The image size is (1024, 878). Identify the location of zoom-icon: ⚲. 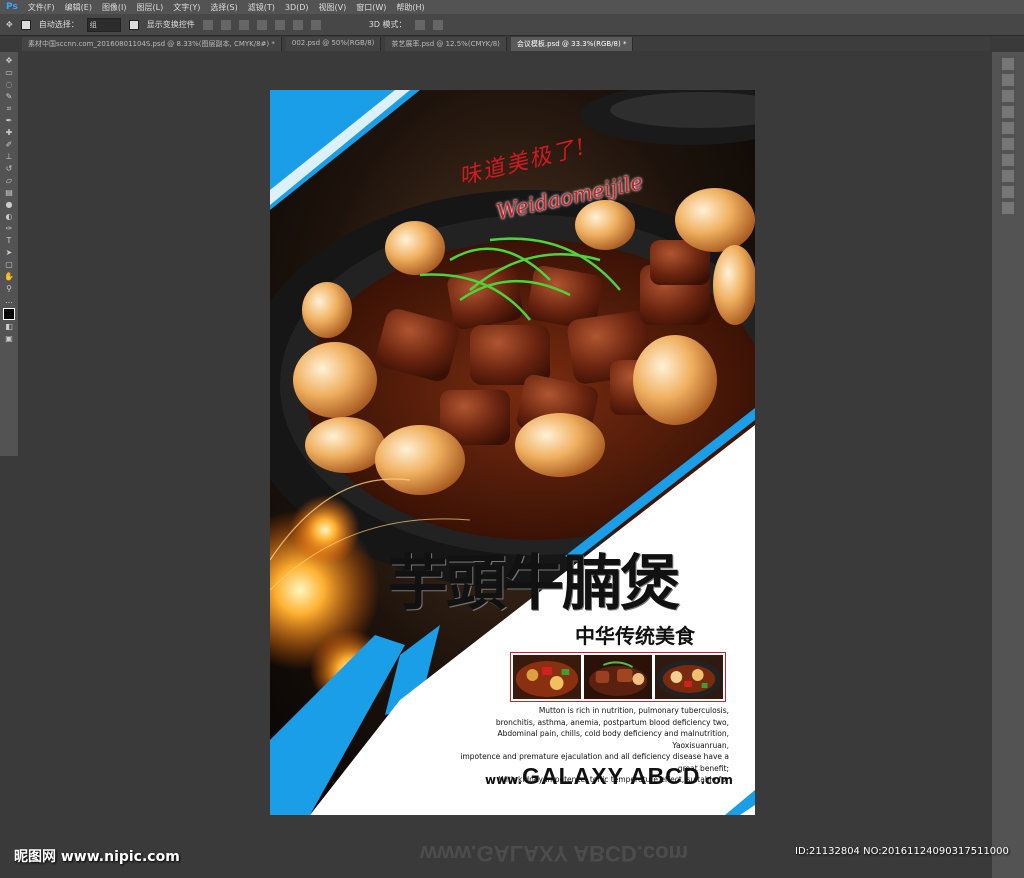
(9, 289).